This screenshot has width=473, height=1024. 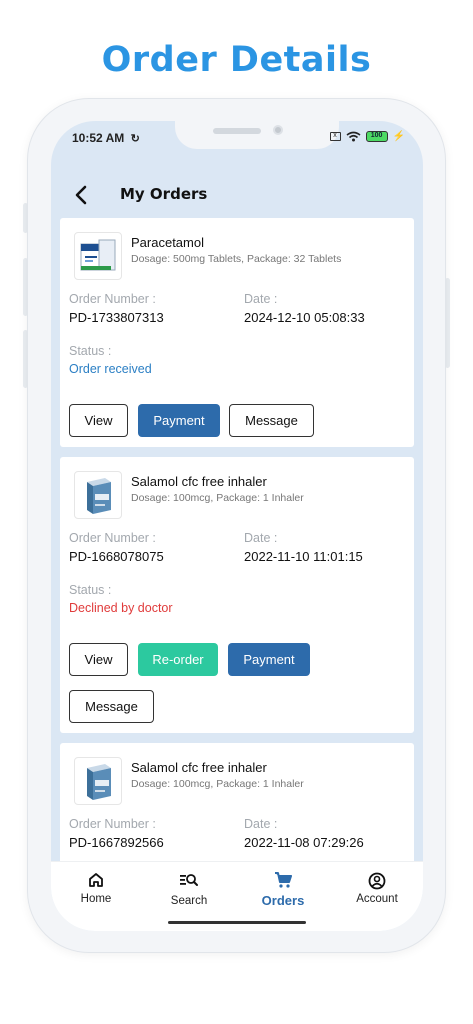 I want to click on camera, so click(x=278, y=130).